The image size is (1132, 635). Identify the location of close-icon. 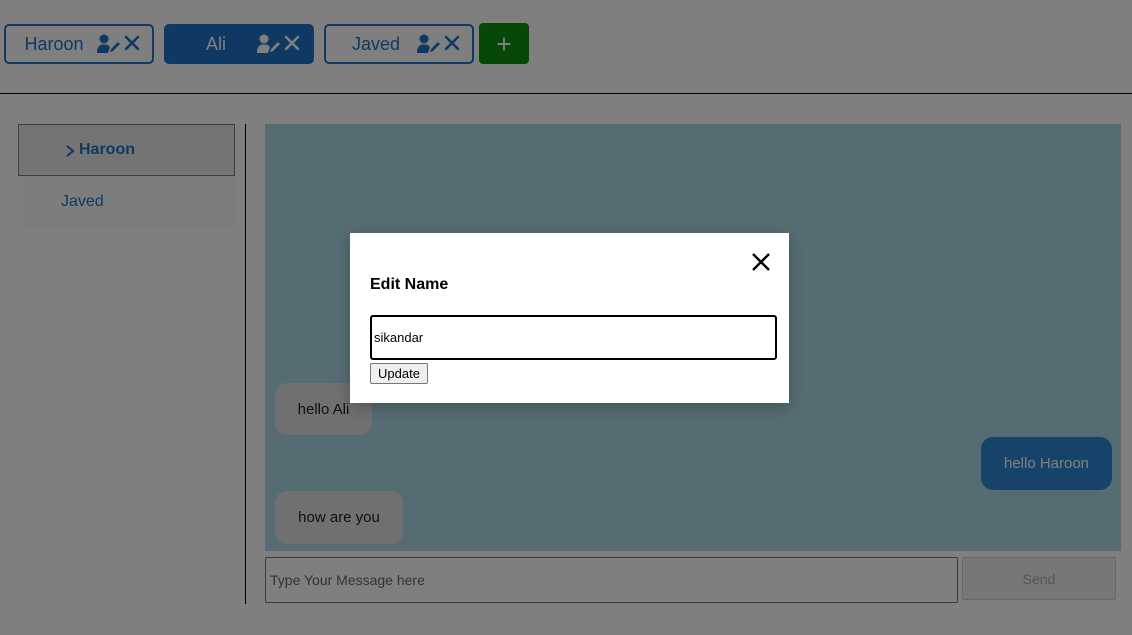
(761, 262).